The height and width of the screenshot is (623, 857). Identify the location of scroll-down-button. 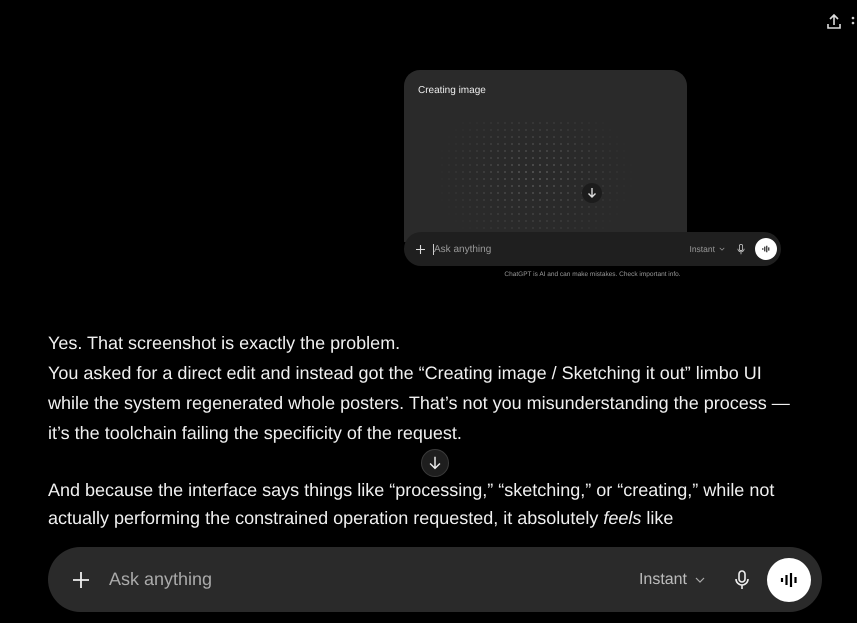
(435, 463).